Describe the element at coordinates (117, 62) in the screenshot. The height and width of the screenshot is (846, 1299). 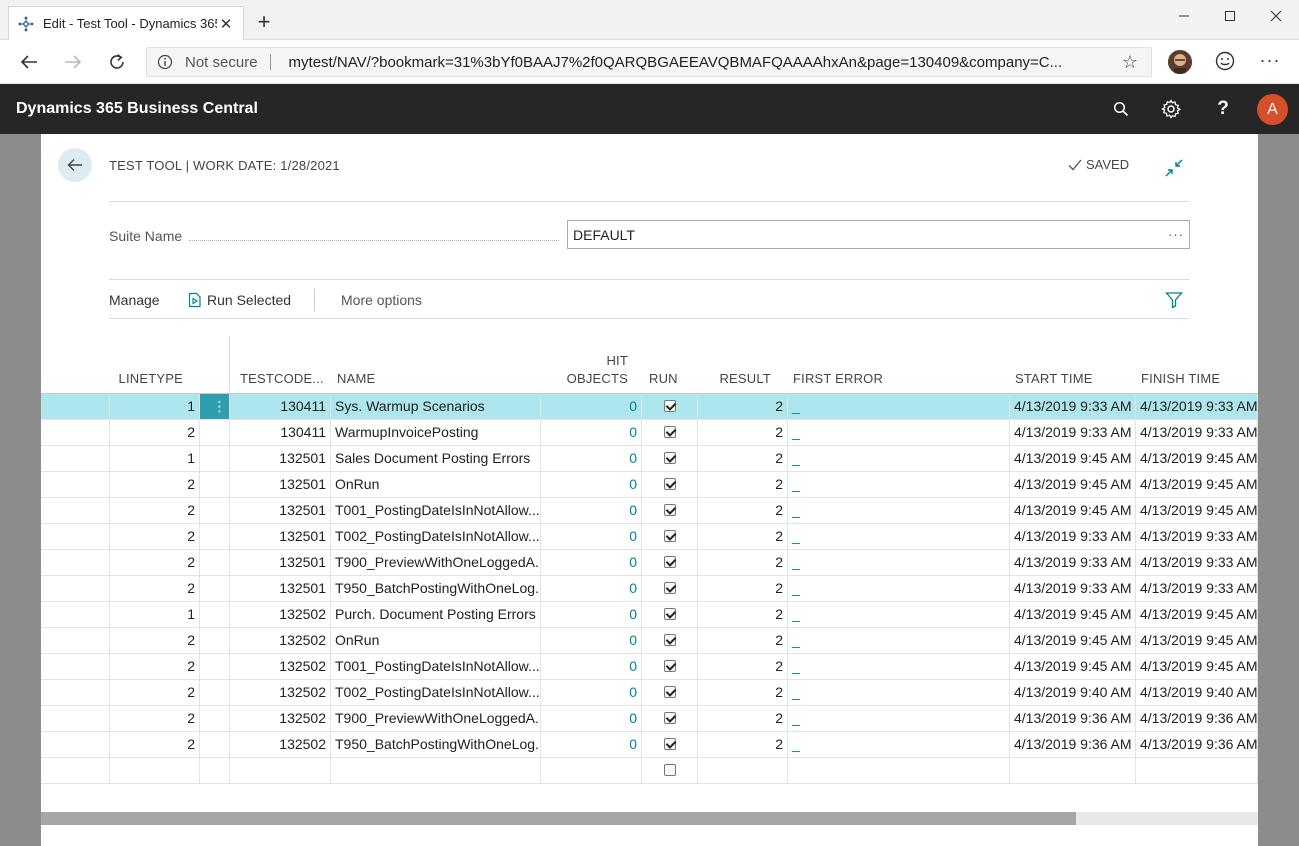
I see `refresh-icon` at that location.